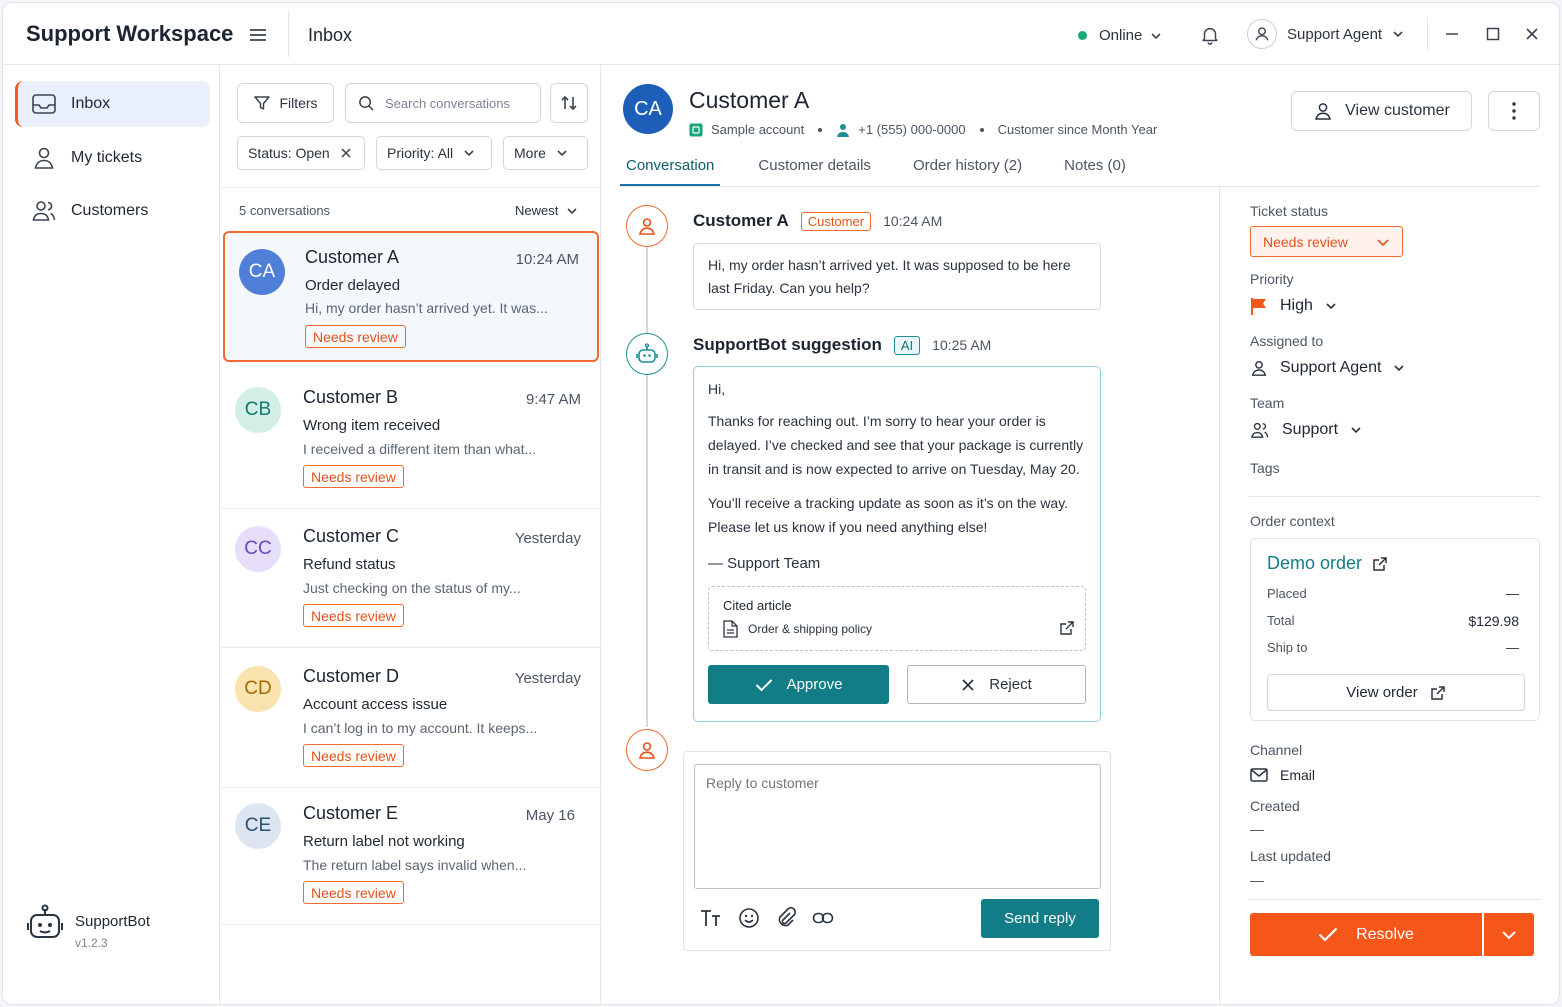 The height and width of the screenshot is (1007, 1562). What do you see at coordinates (996, 684) in the screenshot?
I see `reject-button: Reject` at bounding box center [996, 684].